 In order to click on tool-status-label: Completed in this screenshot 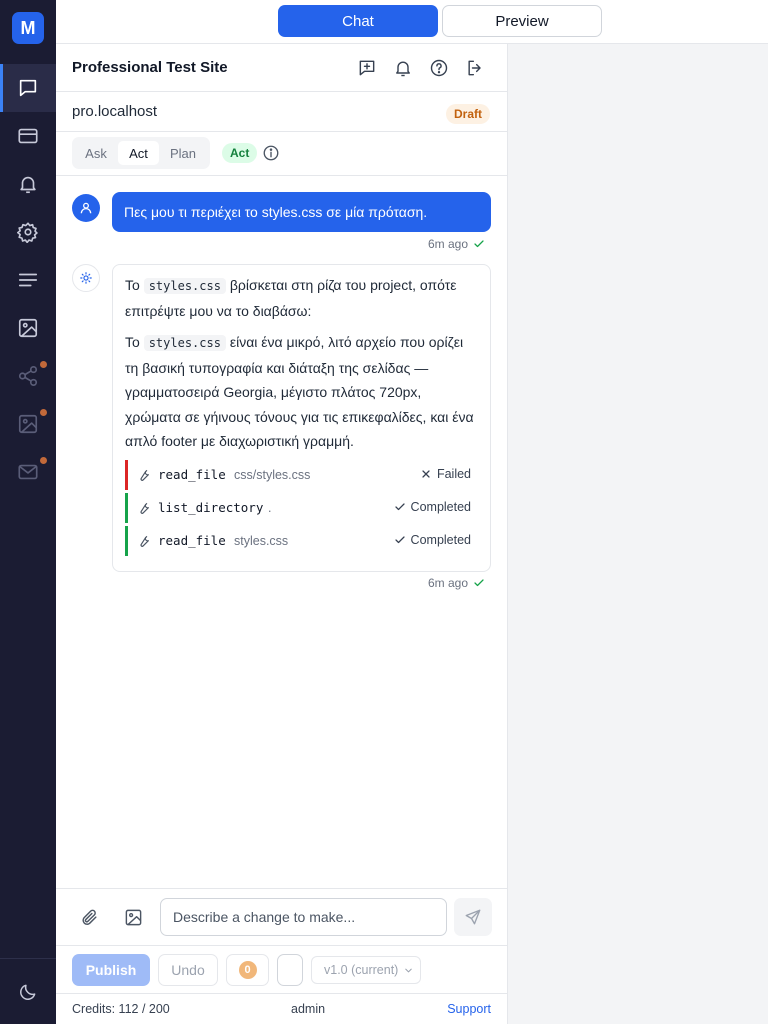, I will do `click(440, 540)`.